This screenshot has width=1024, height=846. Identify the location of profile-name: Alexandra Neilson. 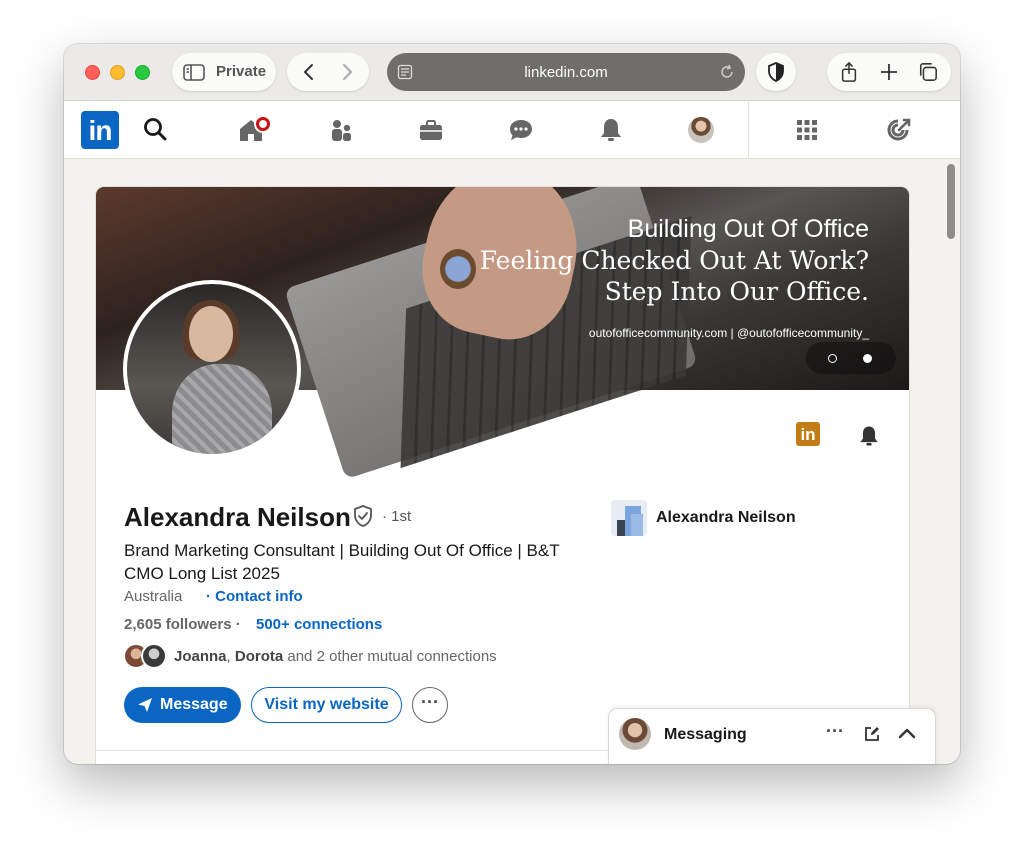
(237, 517).